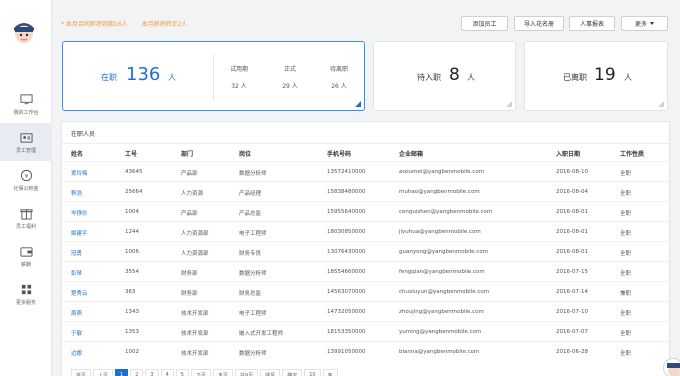  I want to click on sidebar-item-salary: 薪酬, so click(26, 256).